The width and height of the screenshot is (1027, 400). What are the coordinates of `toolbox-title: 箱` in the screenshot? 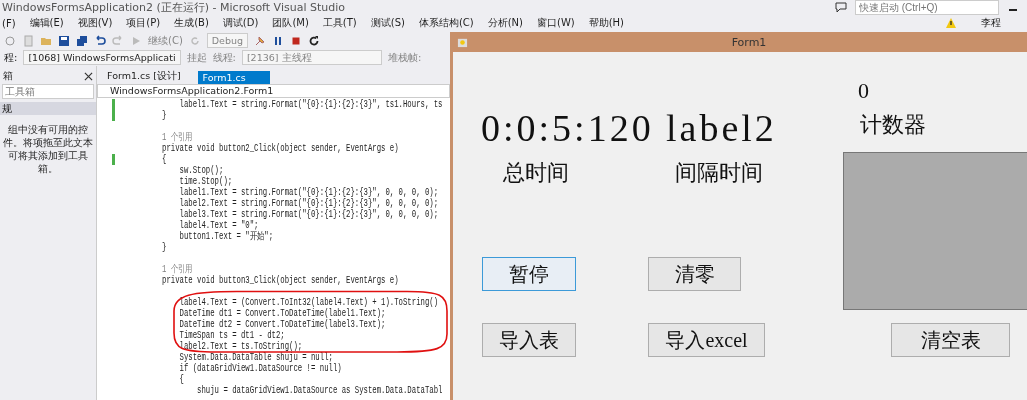 It's located at (8, 76).